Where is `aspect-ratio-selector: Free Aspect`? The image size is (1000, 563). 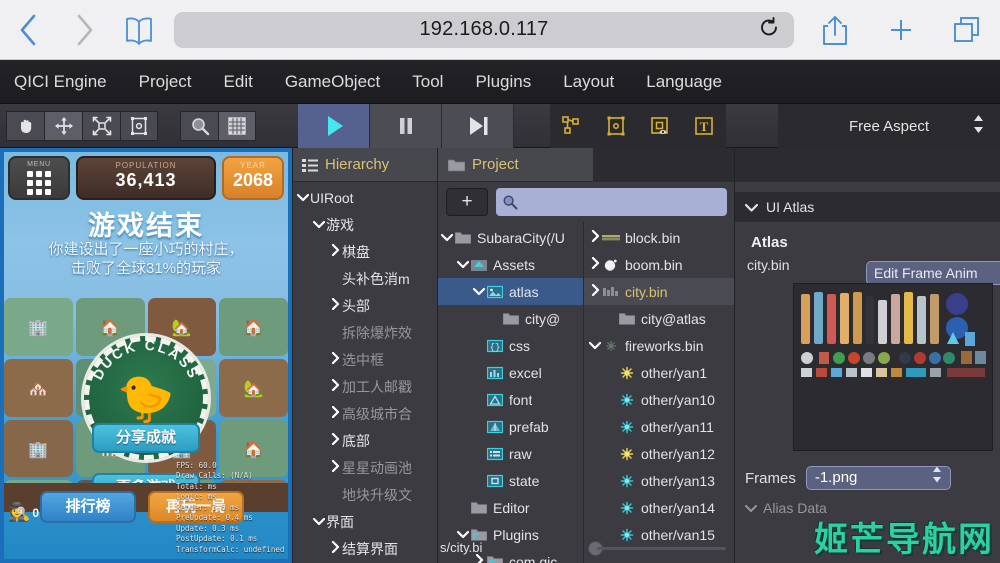
aspect-ratio-selector: Free Aspect is located at coordinates (889, 126).